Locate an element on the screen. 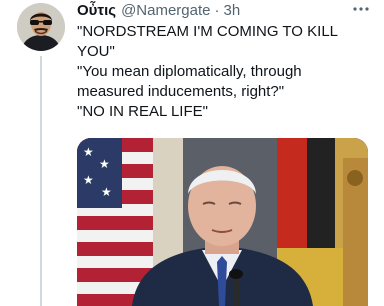  avatar-image is located at coordinates (41, 27).